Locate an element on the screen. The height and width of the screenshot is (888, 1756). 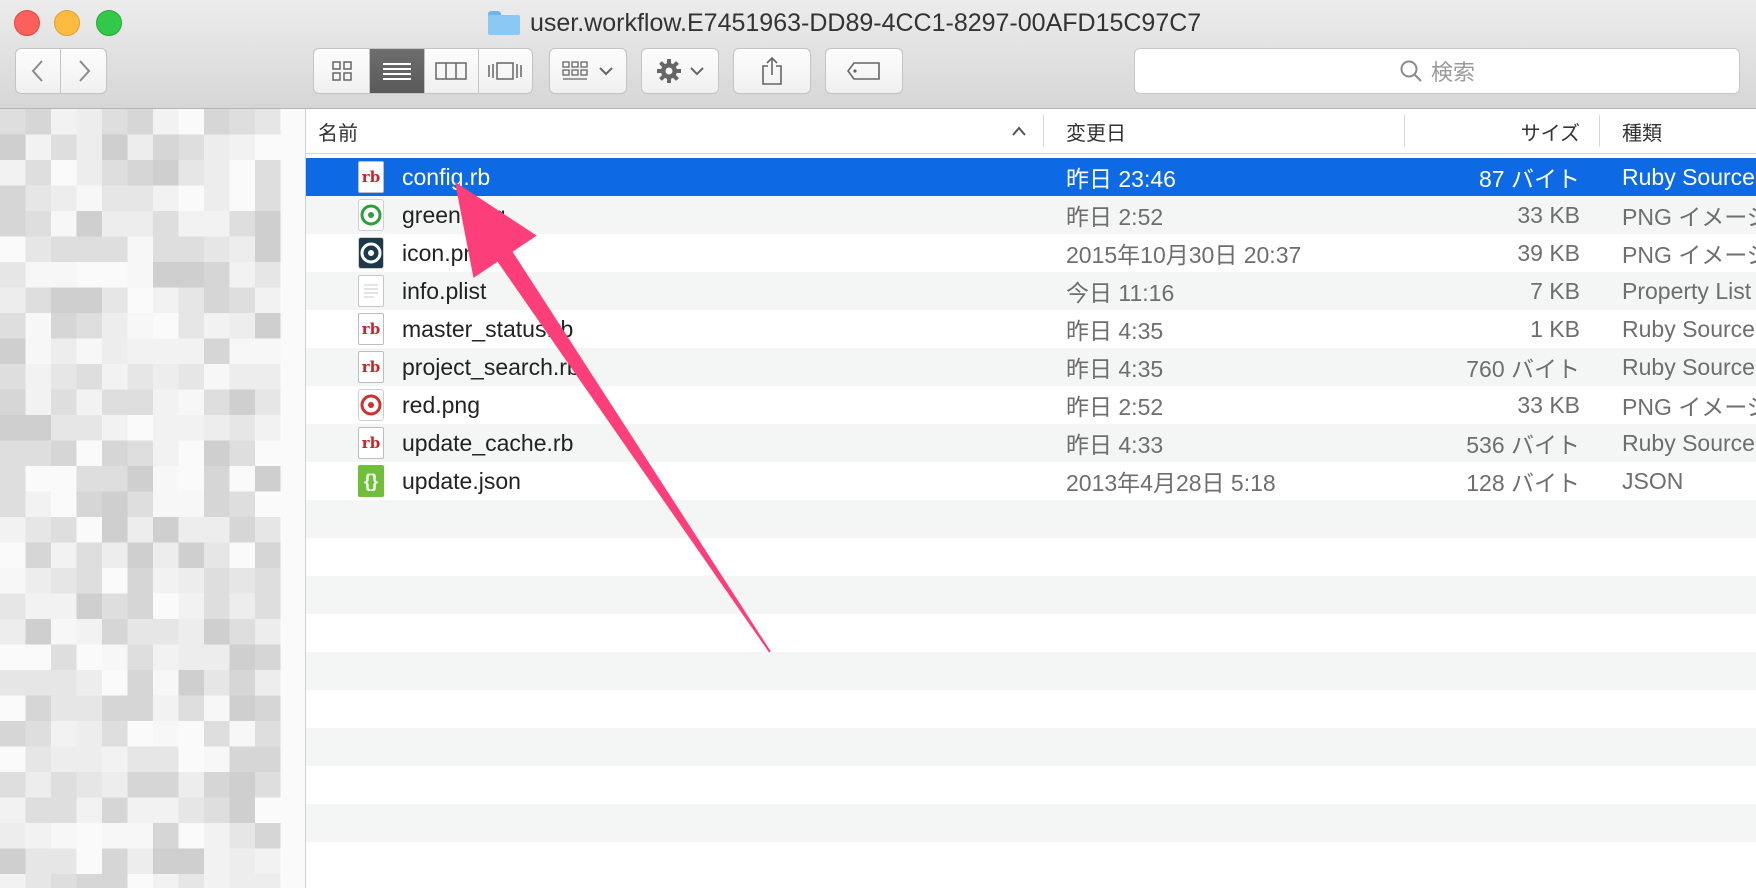
file-name: info.plist is located at coordinates (444, 290).